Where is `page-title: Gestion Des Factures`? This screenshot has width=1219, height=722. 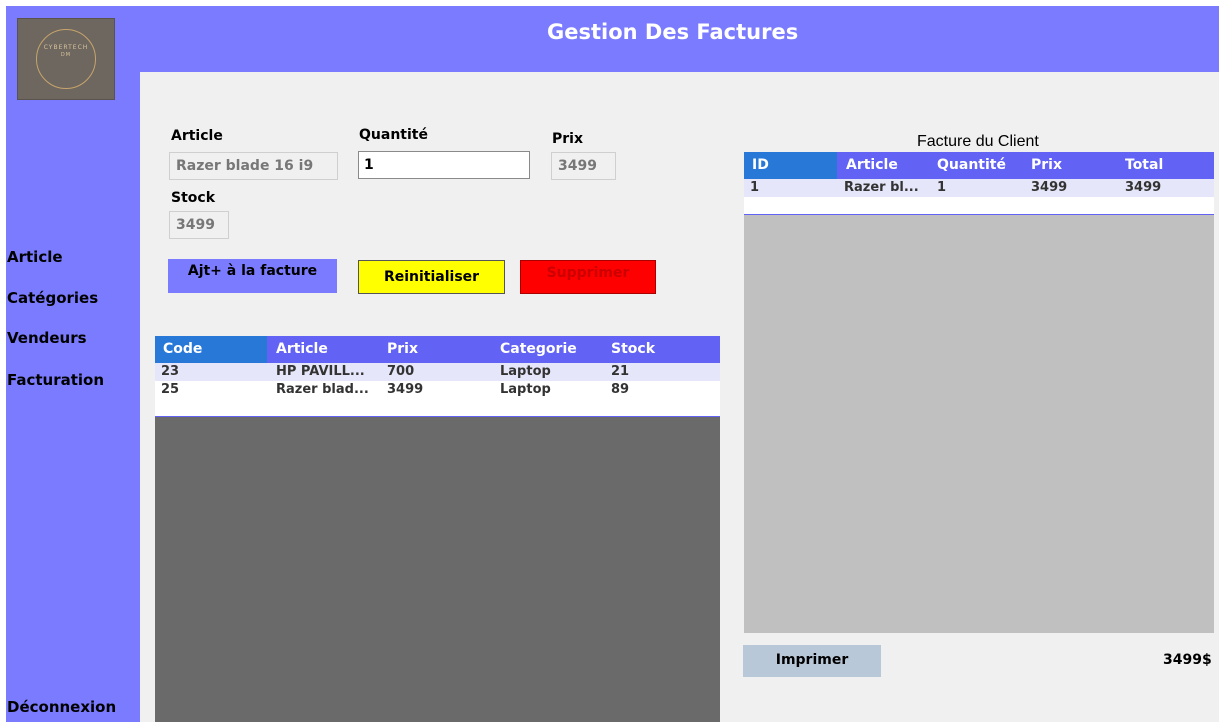 page-title: Gestion Des Factures is located at coordinates (673, 32).